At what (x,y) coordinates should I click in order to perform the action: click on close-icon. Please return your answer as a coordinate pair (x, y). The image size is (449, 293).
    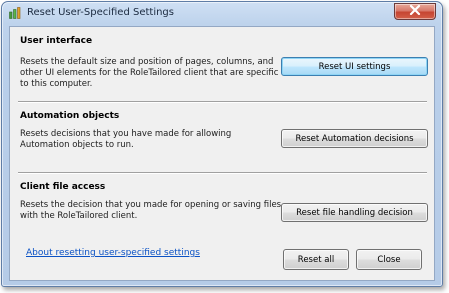
    Looking at the image, I should click on (415, 11).